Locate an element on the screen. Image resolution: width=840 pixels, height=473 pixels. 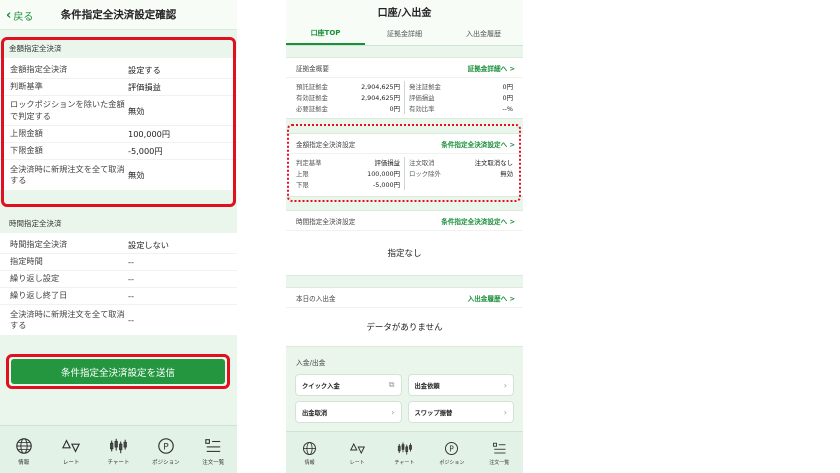
page-title: 条件指定全決済設定確認 is located at coordinates (118, 15).